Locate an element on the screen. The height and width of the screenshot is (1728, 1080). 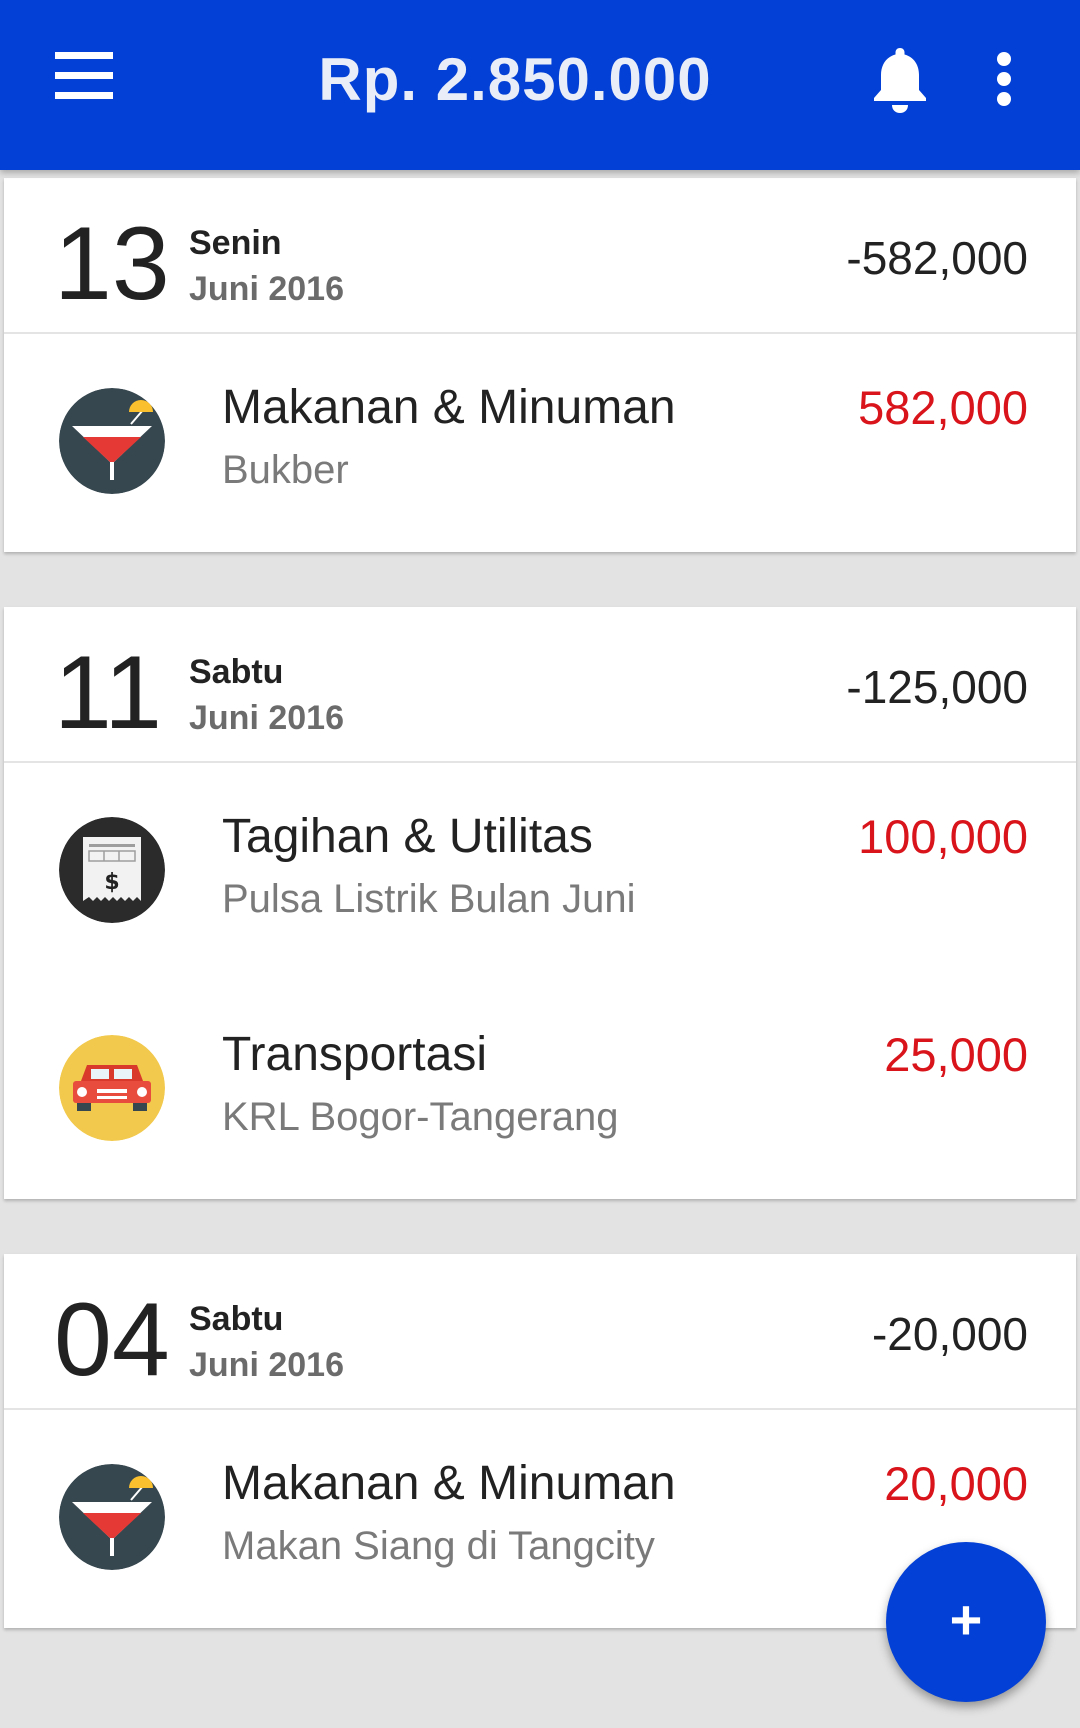
day-weekday: Senin is located at coordinates (235, 243).